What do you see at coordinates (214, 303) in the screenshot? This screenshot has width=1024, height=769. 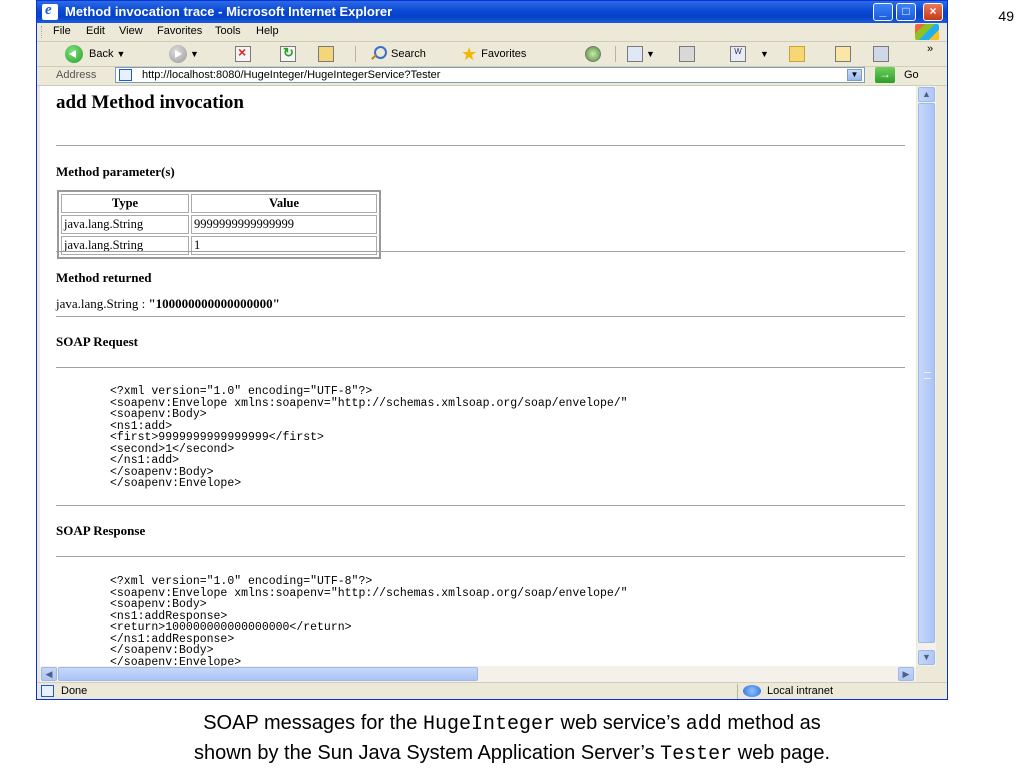 I see `returned-value: "100000000000000000"` at bounding box center [214, 303].